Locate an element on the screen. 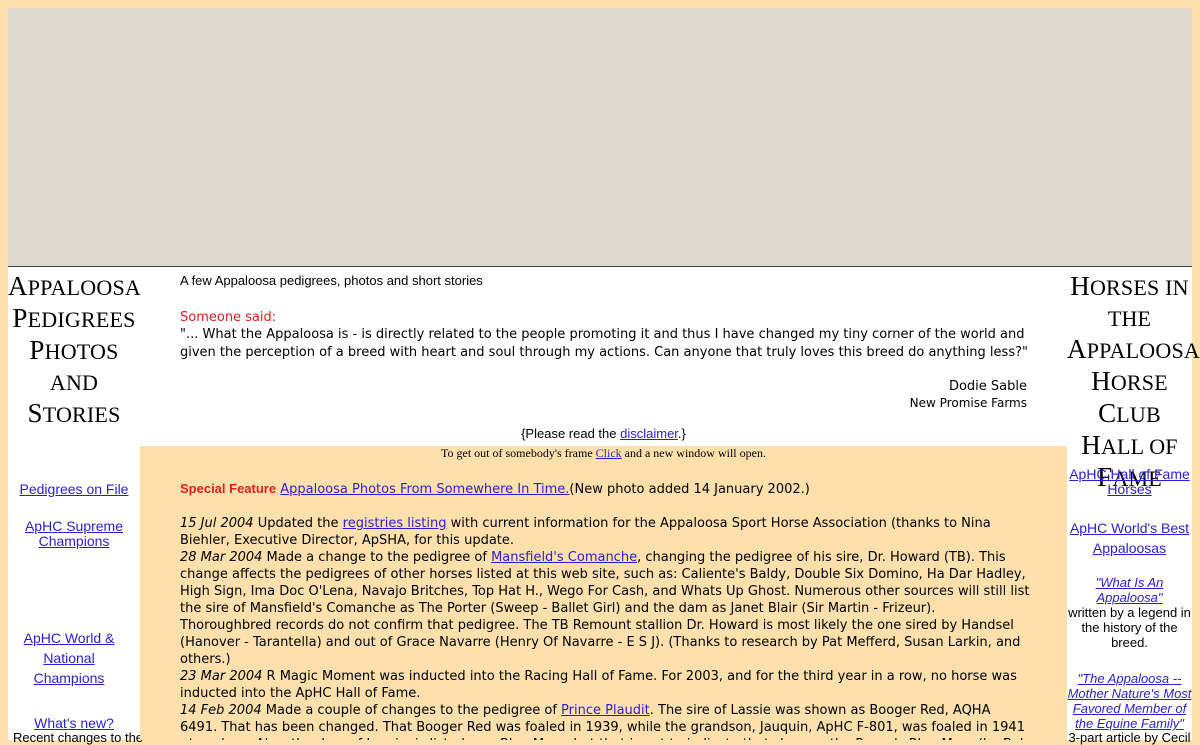 The width and height of the screenshot is (1200, 745). entry-date: 23 Mar 2004 is located at coordinates (221, 676).